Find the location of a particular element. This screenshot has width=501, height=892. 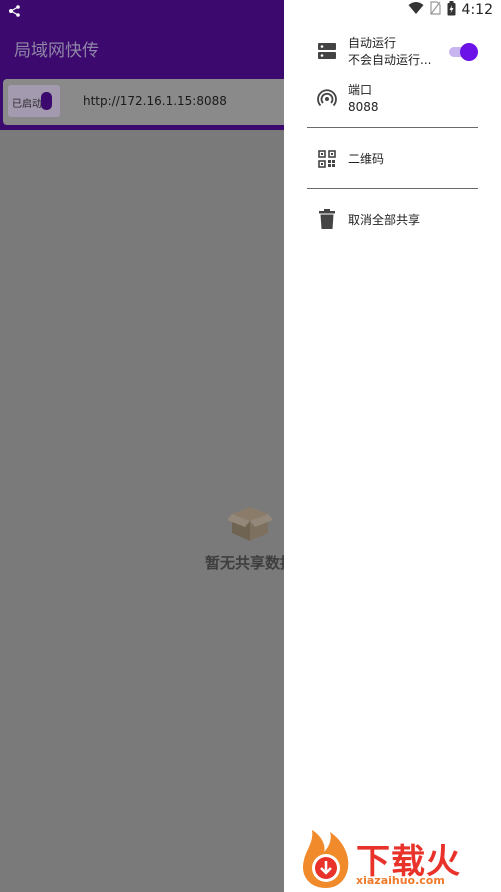

broadcast-icon is located at coordinates (327, 98).